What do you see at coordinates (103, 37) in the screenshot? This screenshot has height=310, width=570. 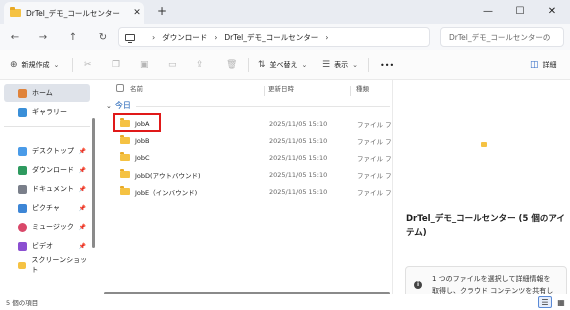 I see `refresh-icon: ↻` at bounding box center [103, 37].